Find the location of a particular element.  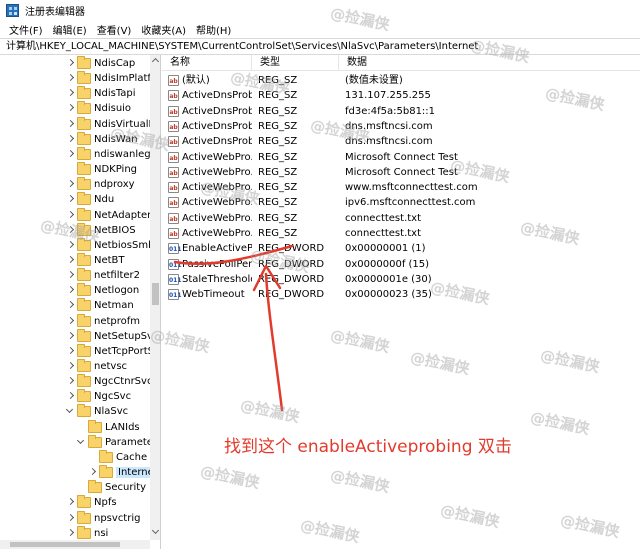

tree-item: NetBIOS is located at coordinates (75, 230).